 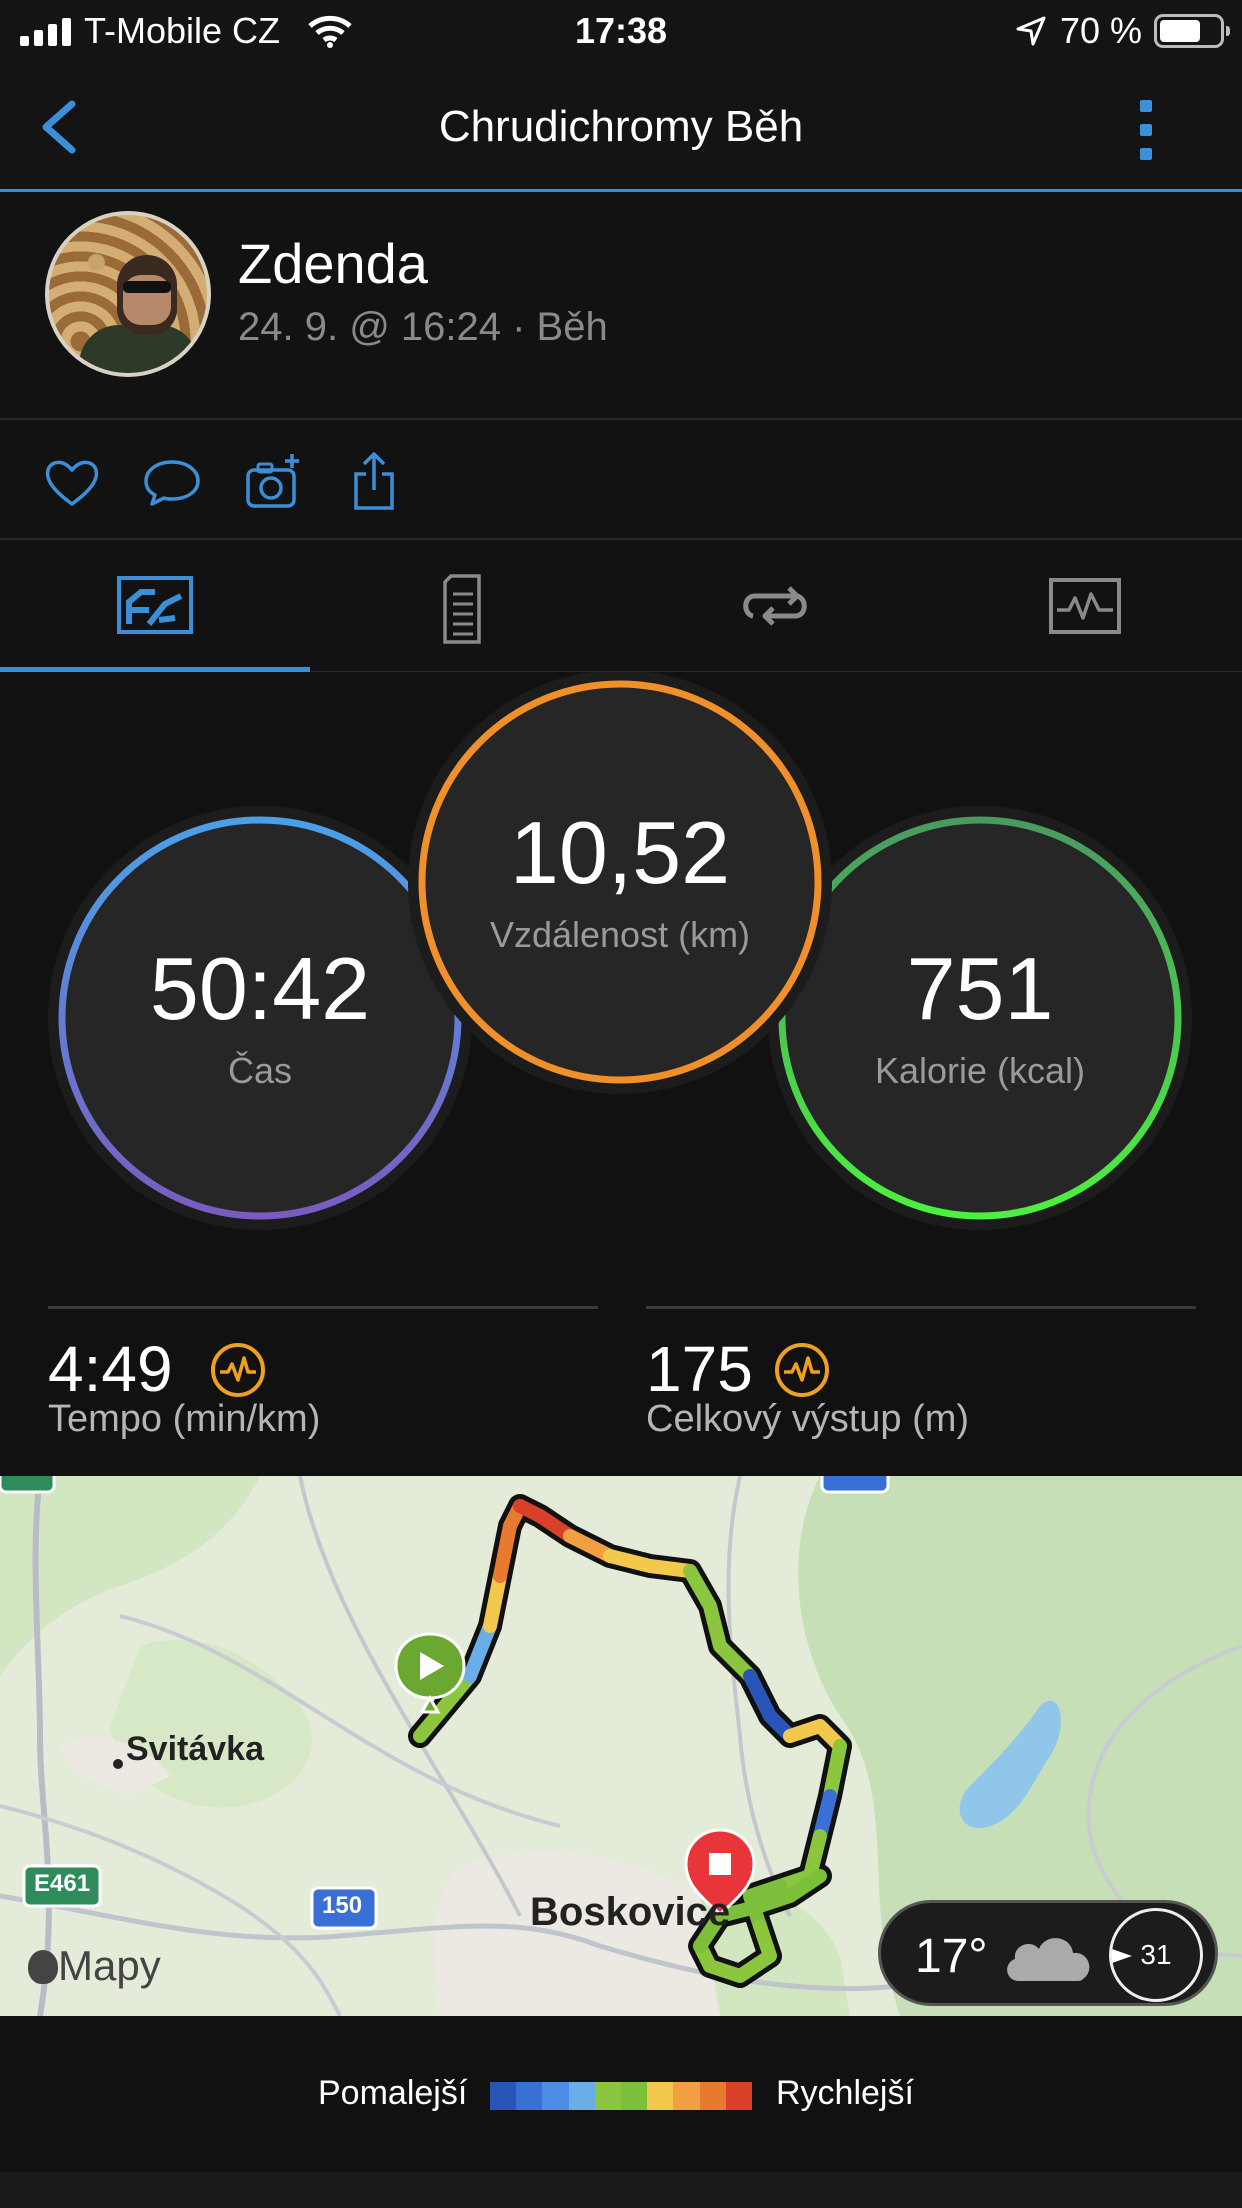 What do you see at coordinates (195, 1749) in the screenshot?
I see `map-label-svitavka: Svitávka` at bounding box center [195, 1749].